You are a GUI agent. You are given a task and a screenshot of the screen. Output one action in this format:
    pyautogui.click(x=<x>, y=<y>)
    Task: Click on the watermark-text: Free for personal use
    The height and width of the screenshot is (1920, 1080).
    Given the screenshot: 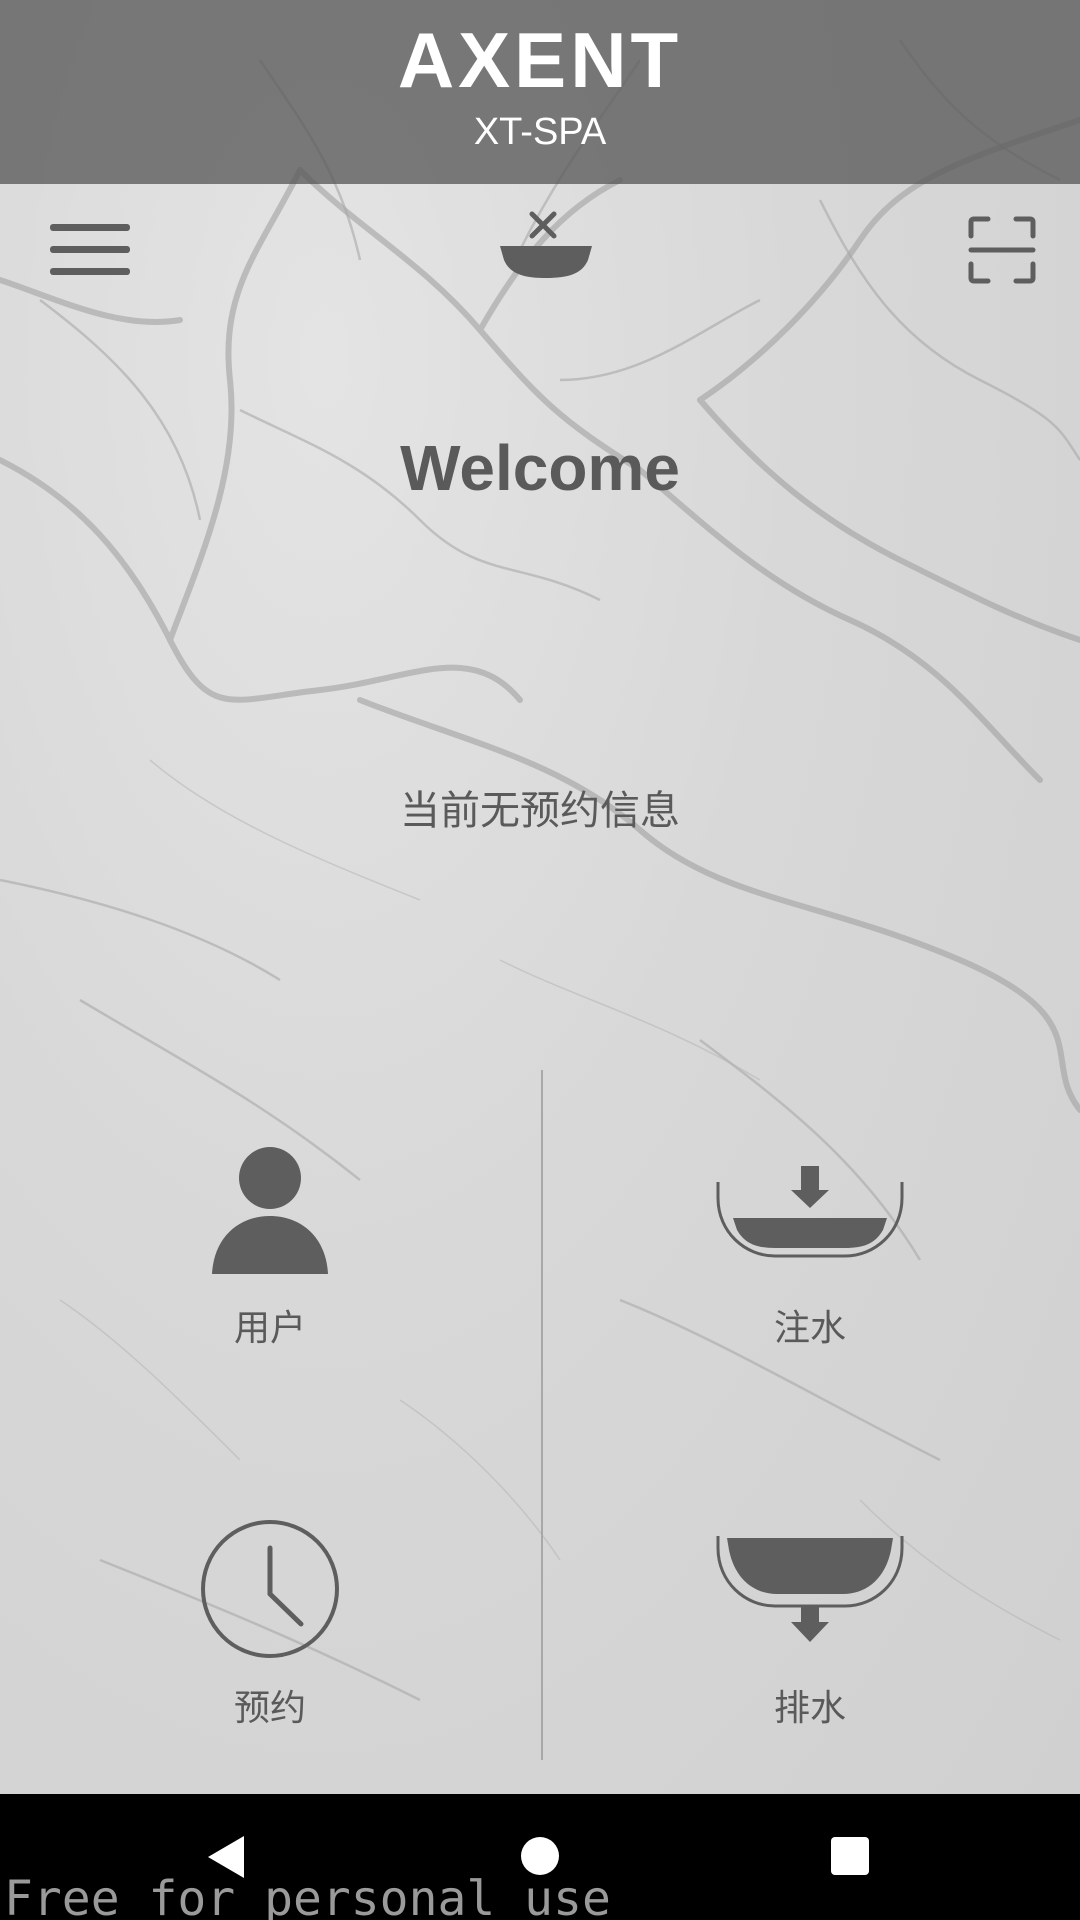 What is the action you would take?
    pyautogui.click(x=307, y=1895)
    